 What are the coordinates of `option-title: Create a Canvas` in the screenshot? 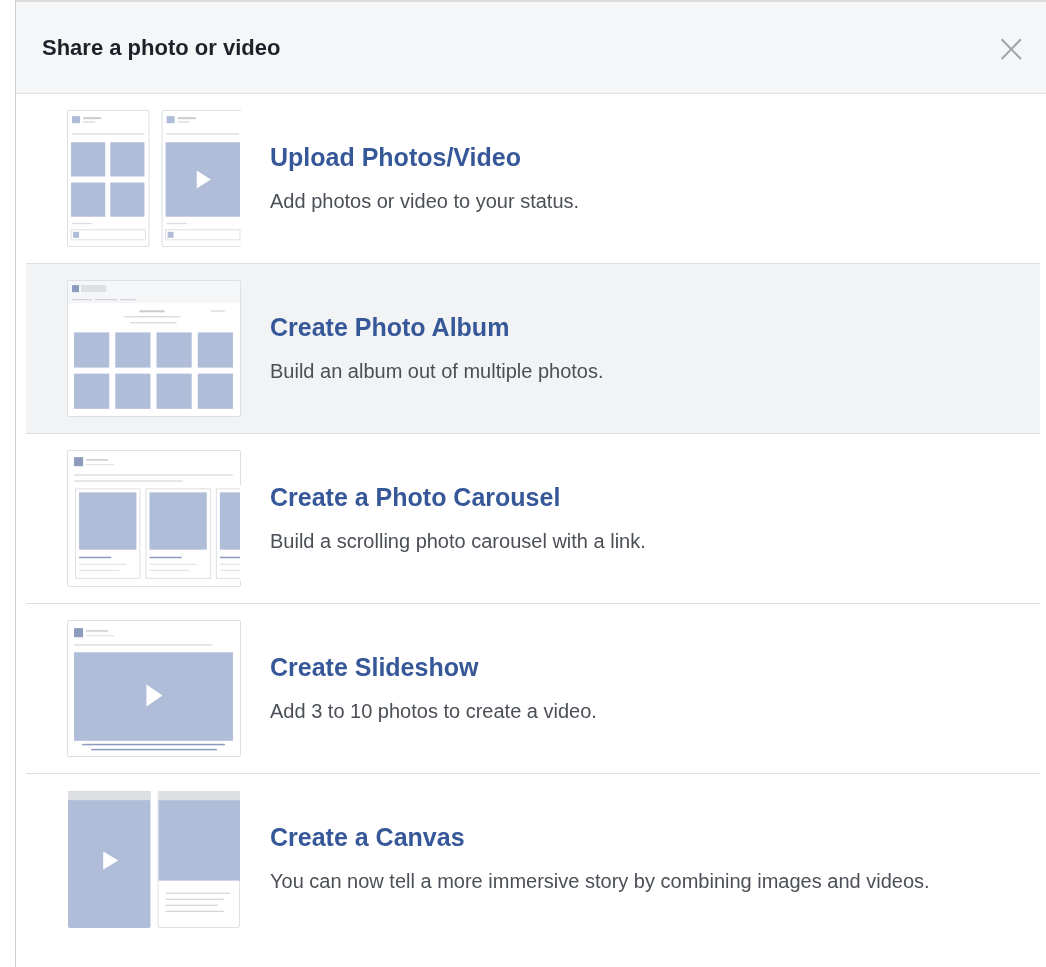 It's located at (600, 837).